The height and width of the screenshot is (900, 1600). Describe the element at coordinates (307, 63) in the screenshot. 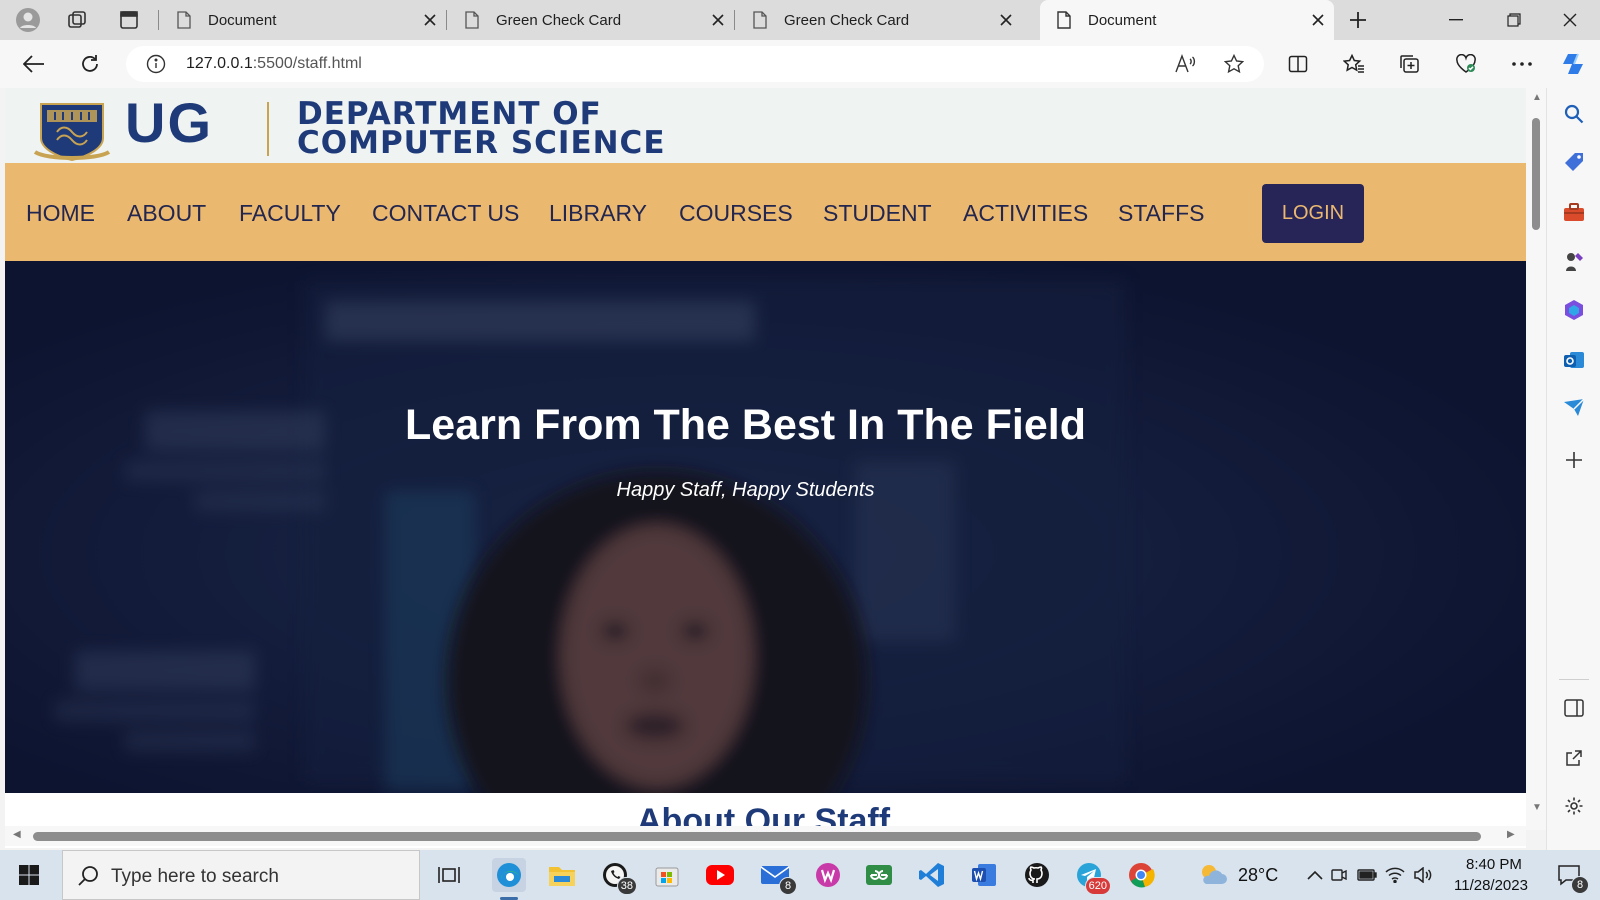

I see `url-path: :5500/staff.html` at that location.